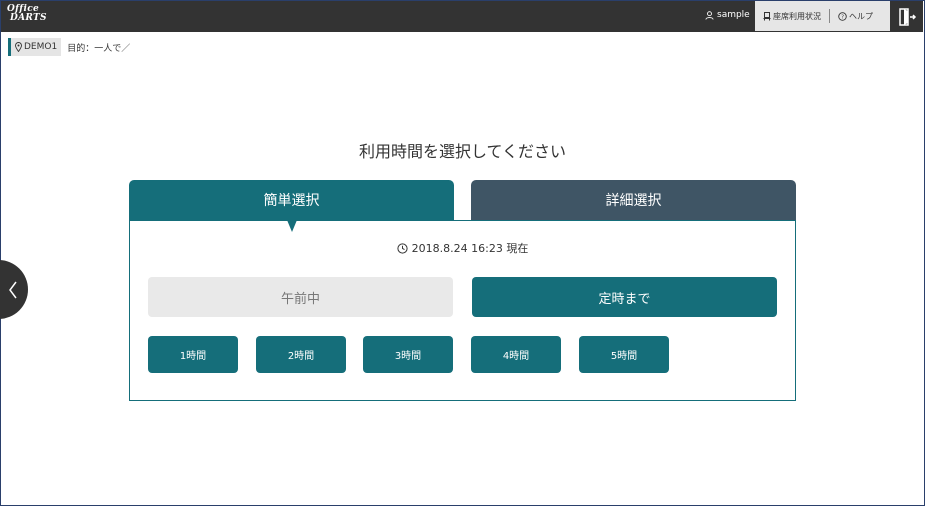  I want to click on logo-line-2: DARTS, so click(28, 18).